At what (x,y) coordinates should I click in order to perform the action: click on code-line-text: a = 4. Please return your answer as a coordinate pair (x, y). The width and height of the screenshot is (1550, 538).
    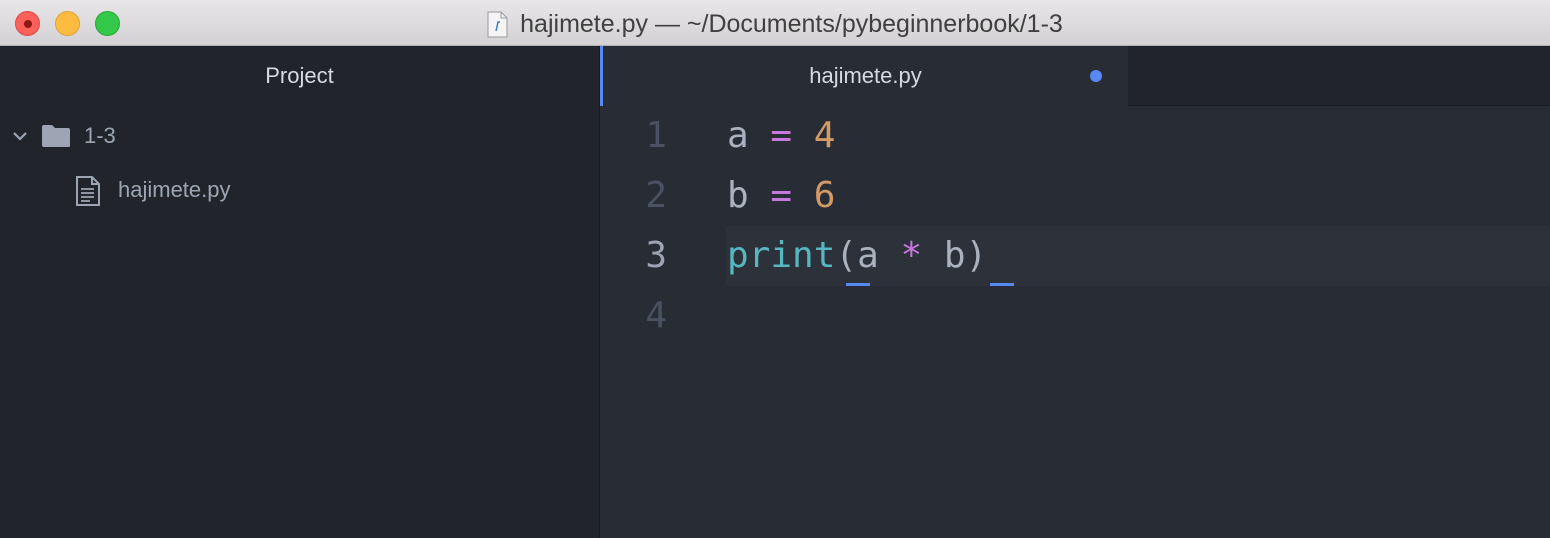
    Looking at the image, I should click on (781, 136).